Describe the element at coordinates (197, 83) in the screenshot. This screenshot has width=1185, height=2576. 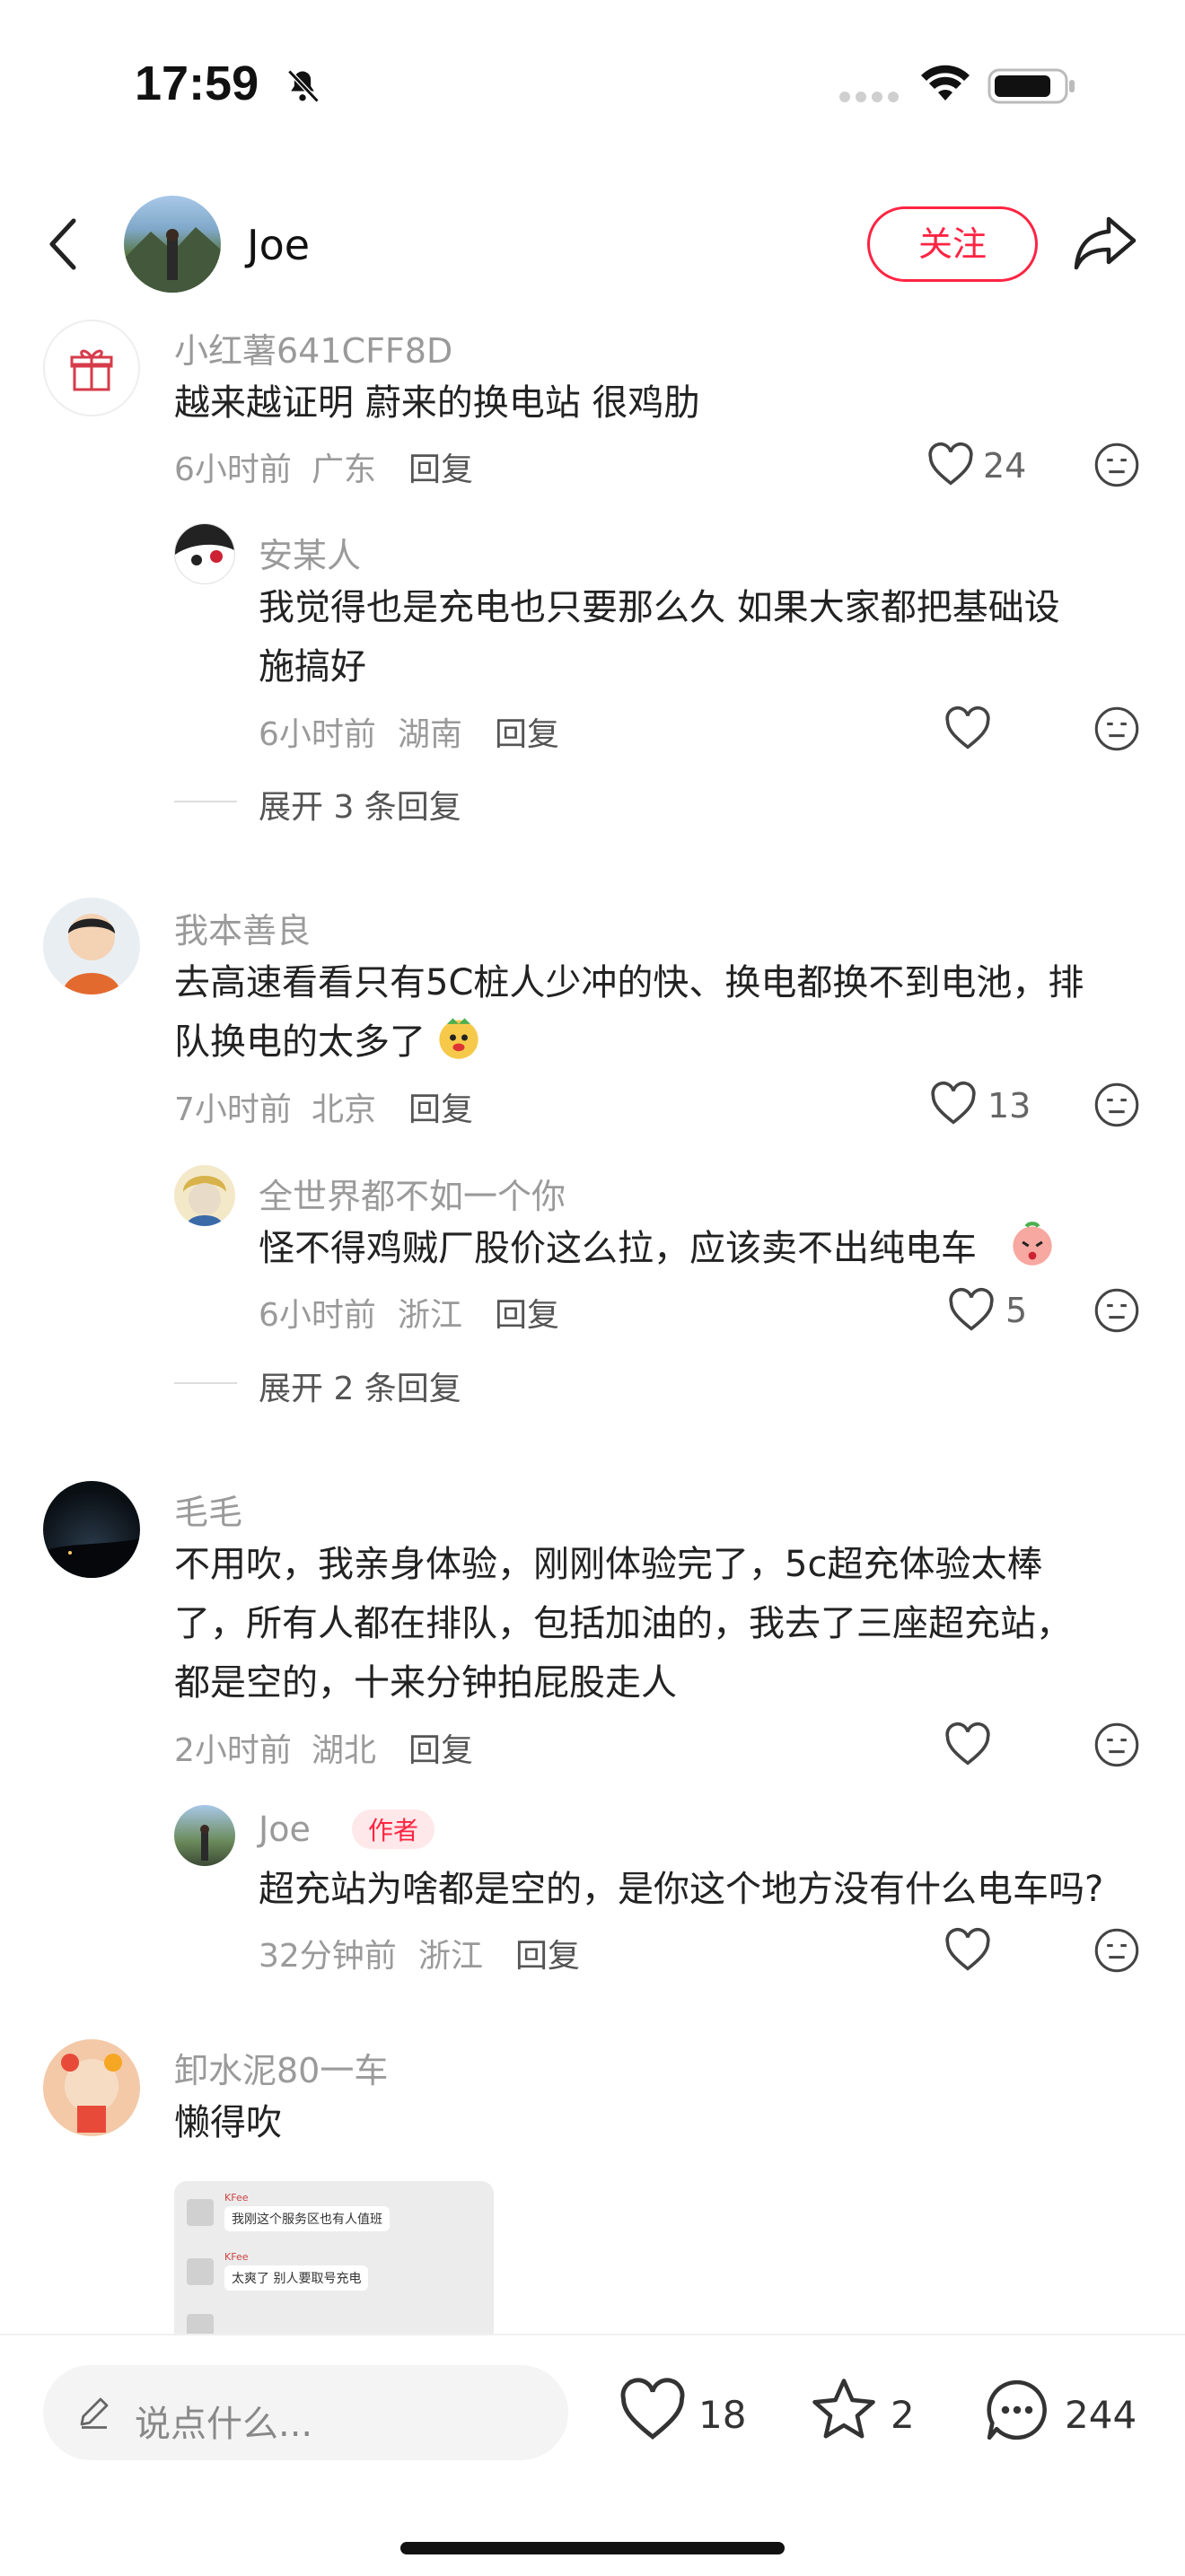
I see `status-time: 17:59` at that location.